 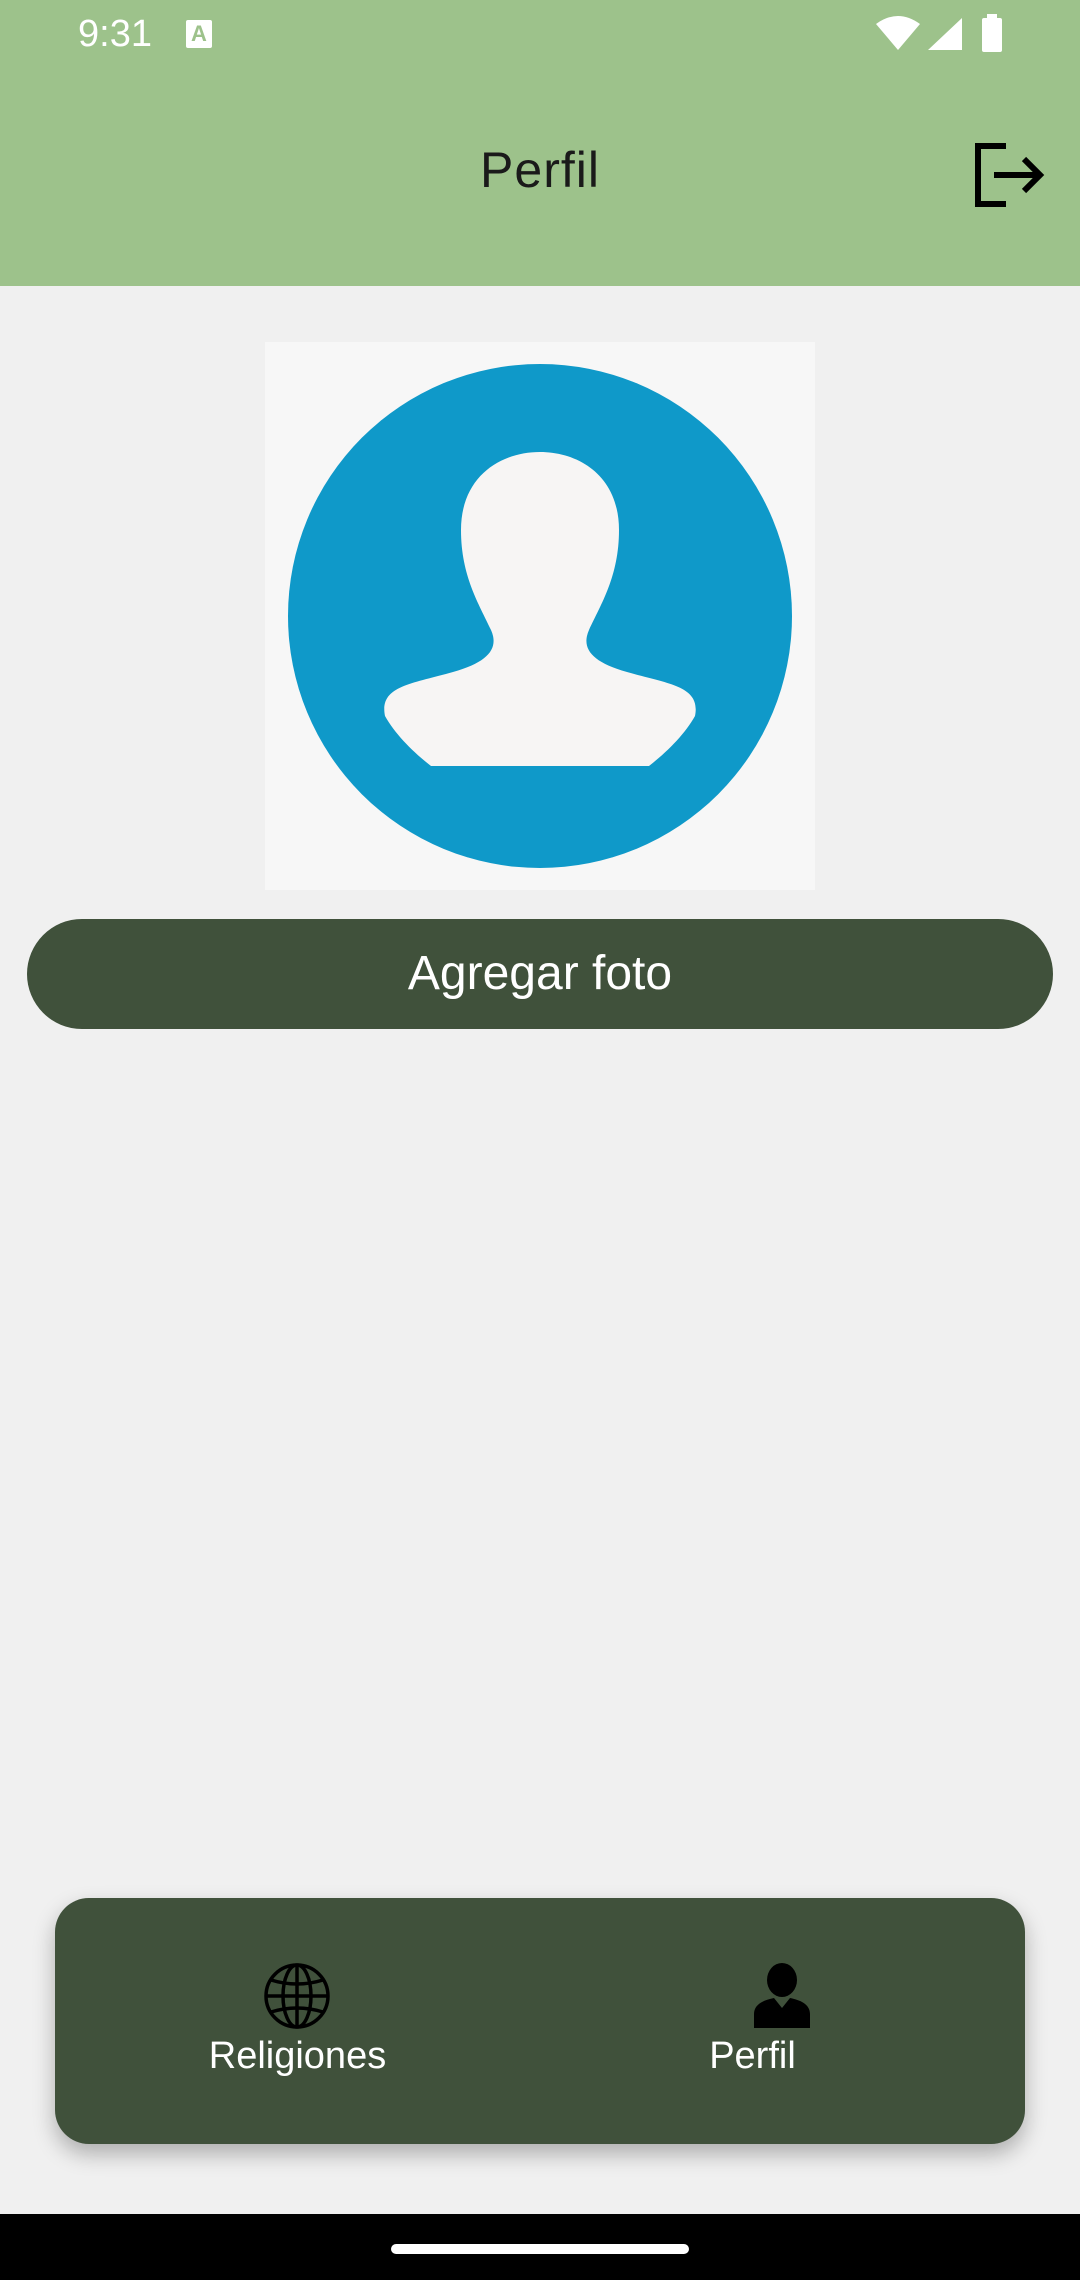 I want to click on add-photo-button: Agregar foto, so click(x=540, y=974).